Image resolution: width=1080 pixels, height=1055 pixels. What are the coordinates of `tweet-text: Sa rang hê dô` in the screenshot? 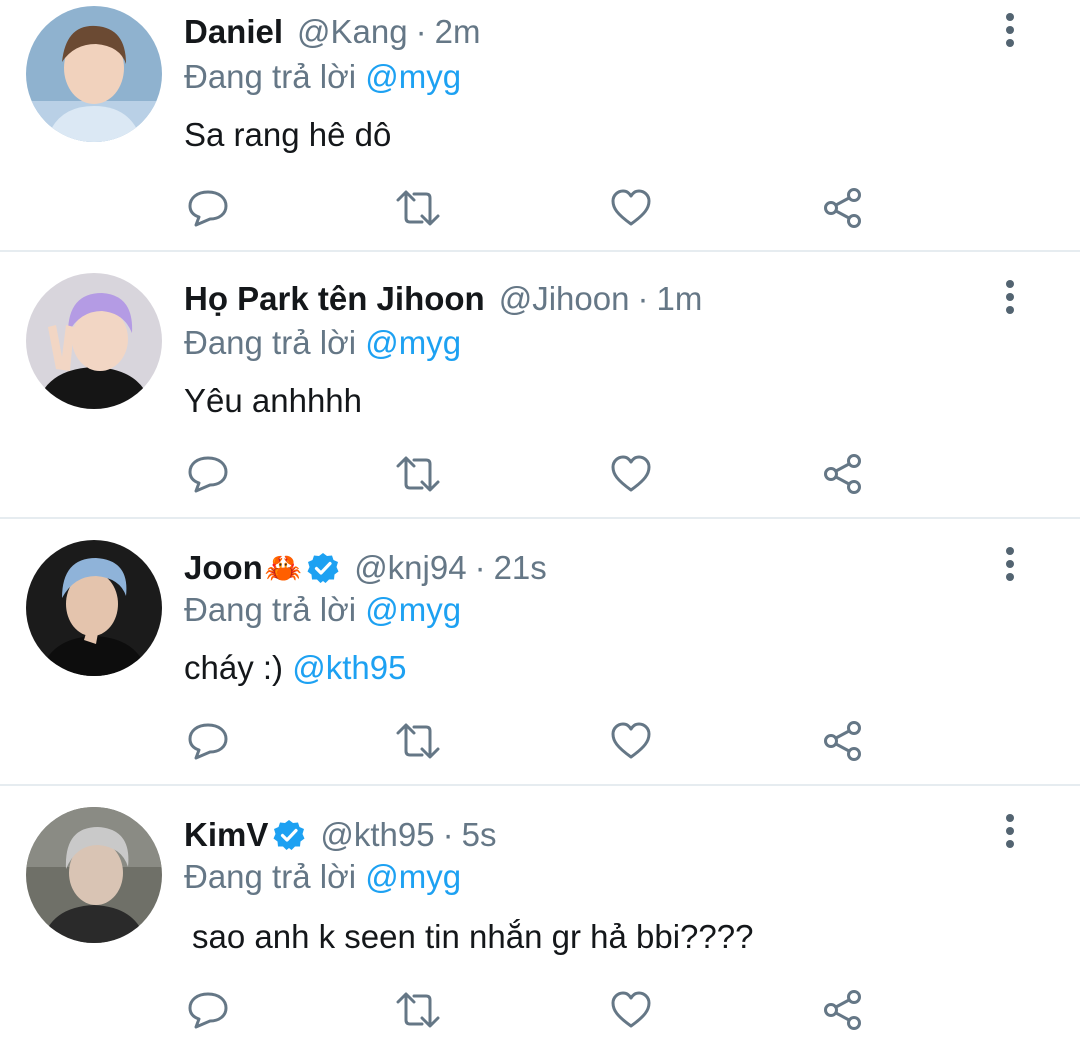 It's located at (287, 135).